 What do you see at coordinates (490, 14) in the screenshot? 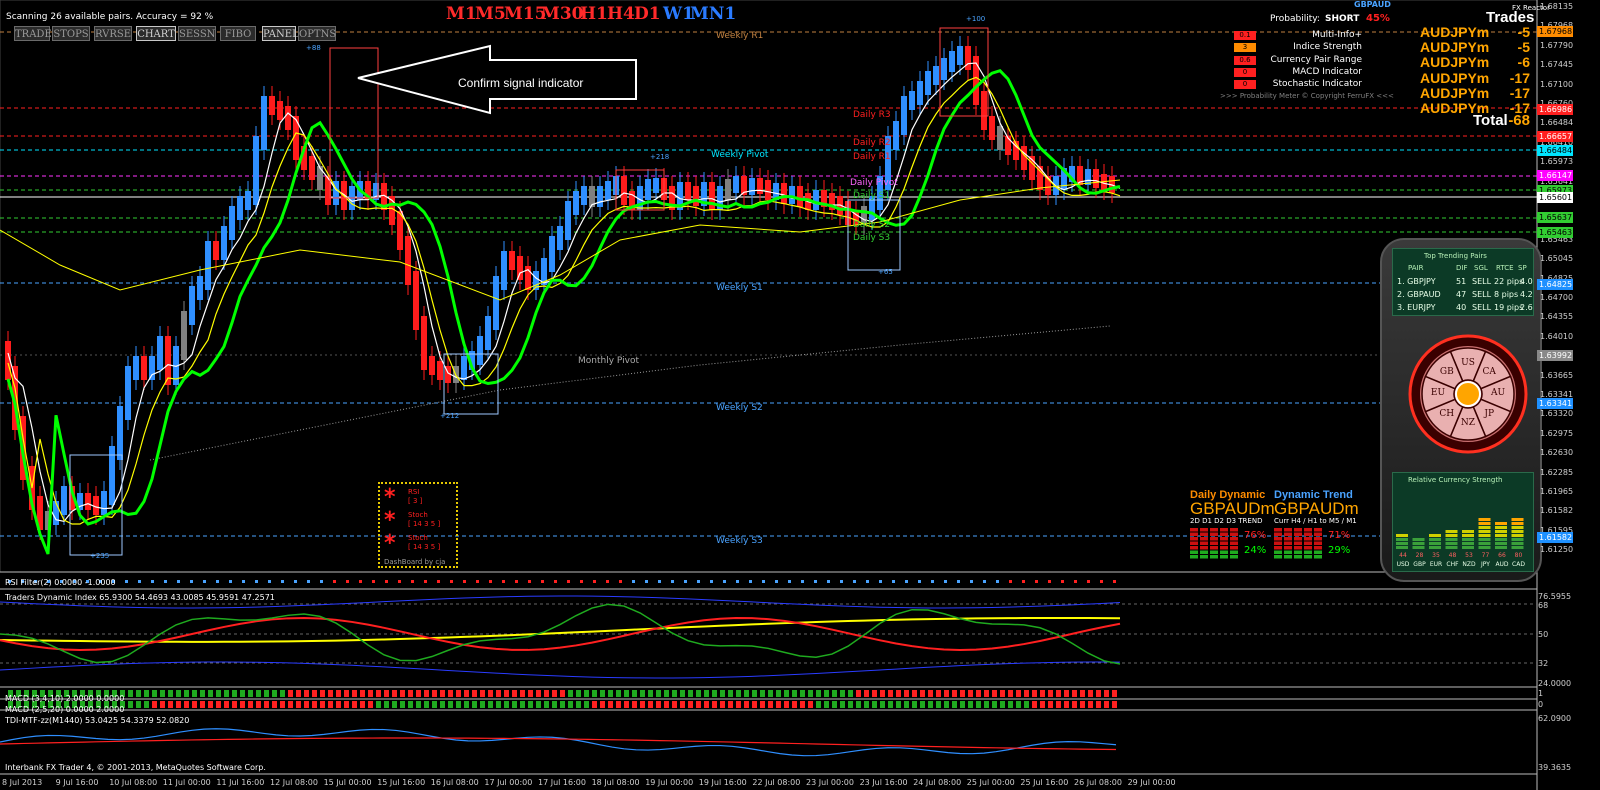
I see `timeframe-m5: M5` at bounding box center [490, 14].